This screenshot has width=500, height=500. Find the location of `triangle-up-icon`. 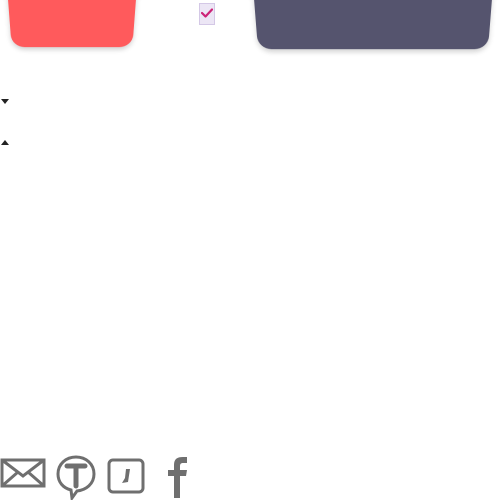

triangle-up-icon is located at coordinates (5, 142).